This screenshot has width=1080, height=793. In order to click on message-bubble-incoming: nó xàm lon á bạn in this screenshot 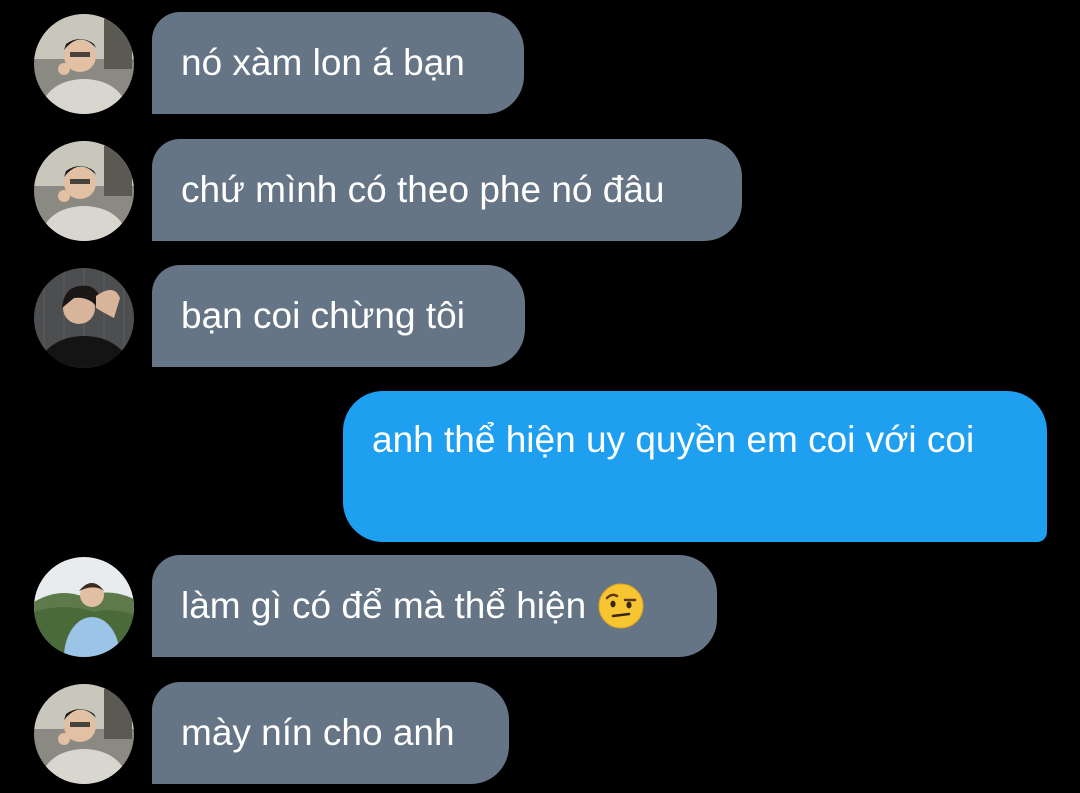, I will do `click(338, 63)`.